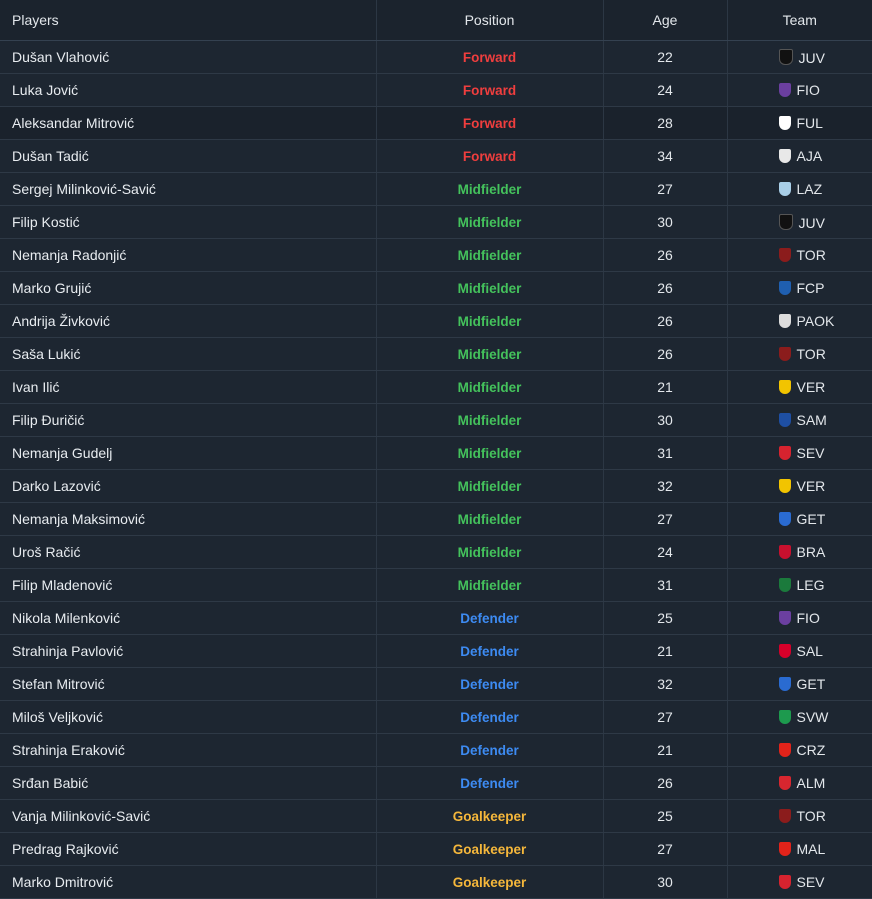 The height and width of the screenshot is (899, 872). What do you see at coordinates (188, 816) in the screenshot?
I see `player-name: Vanja Milinković-Savić` at bounding box center [188, 816].